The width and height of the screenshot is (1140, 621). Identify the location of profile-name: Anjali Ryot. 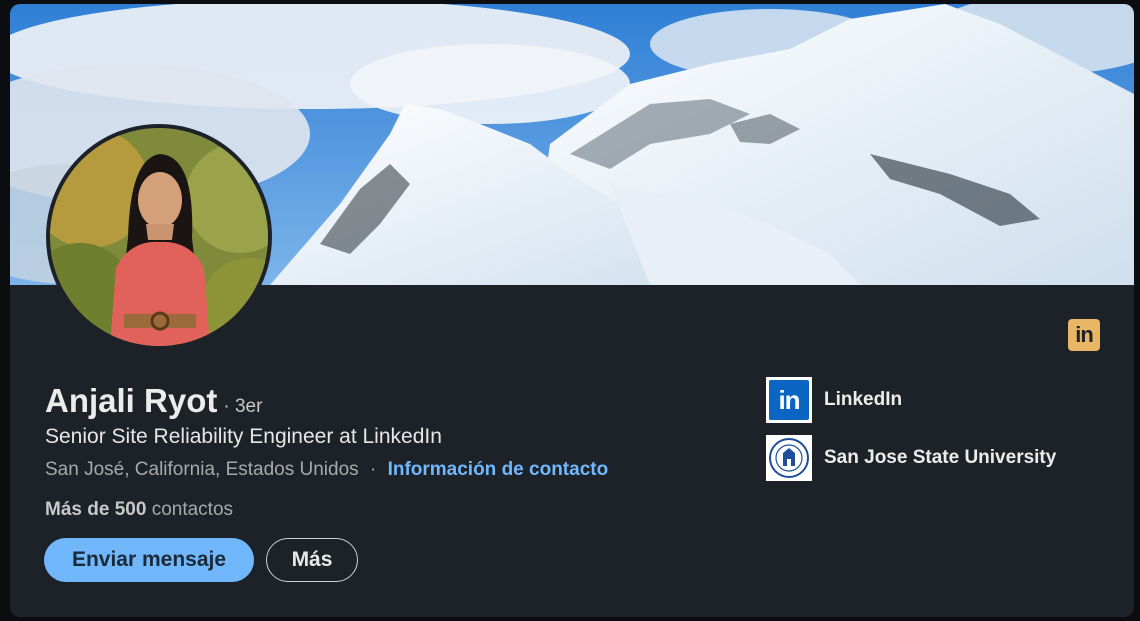
(131, 400).